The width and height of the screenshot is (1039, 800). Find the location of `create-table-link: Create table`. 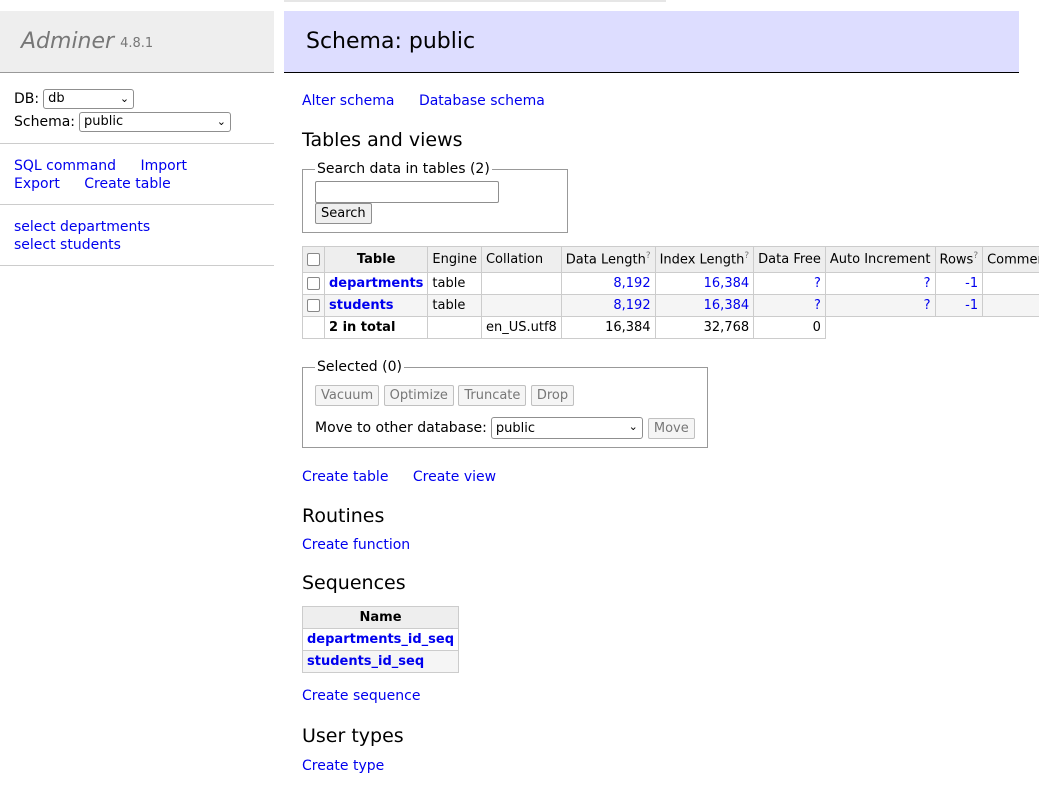

create-table-link: Create table is located at coordinates (127, 184).